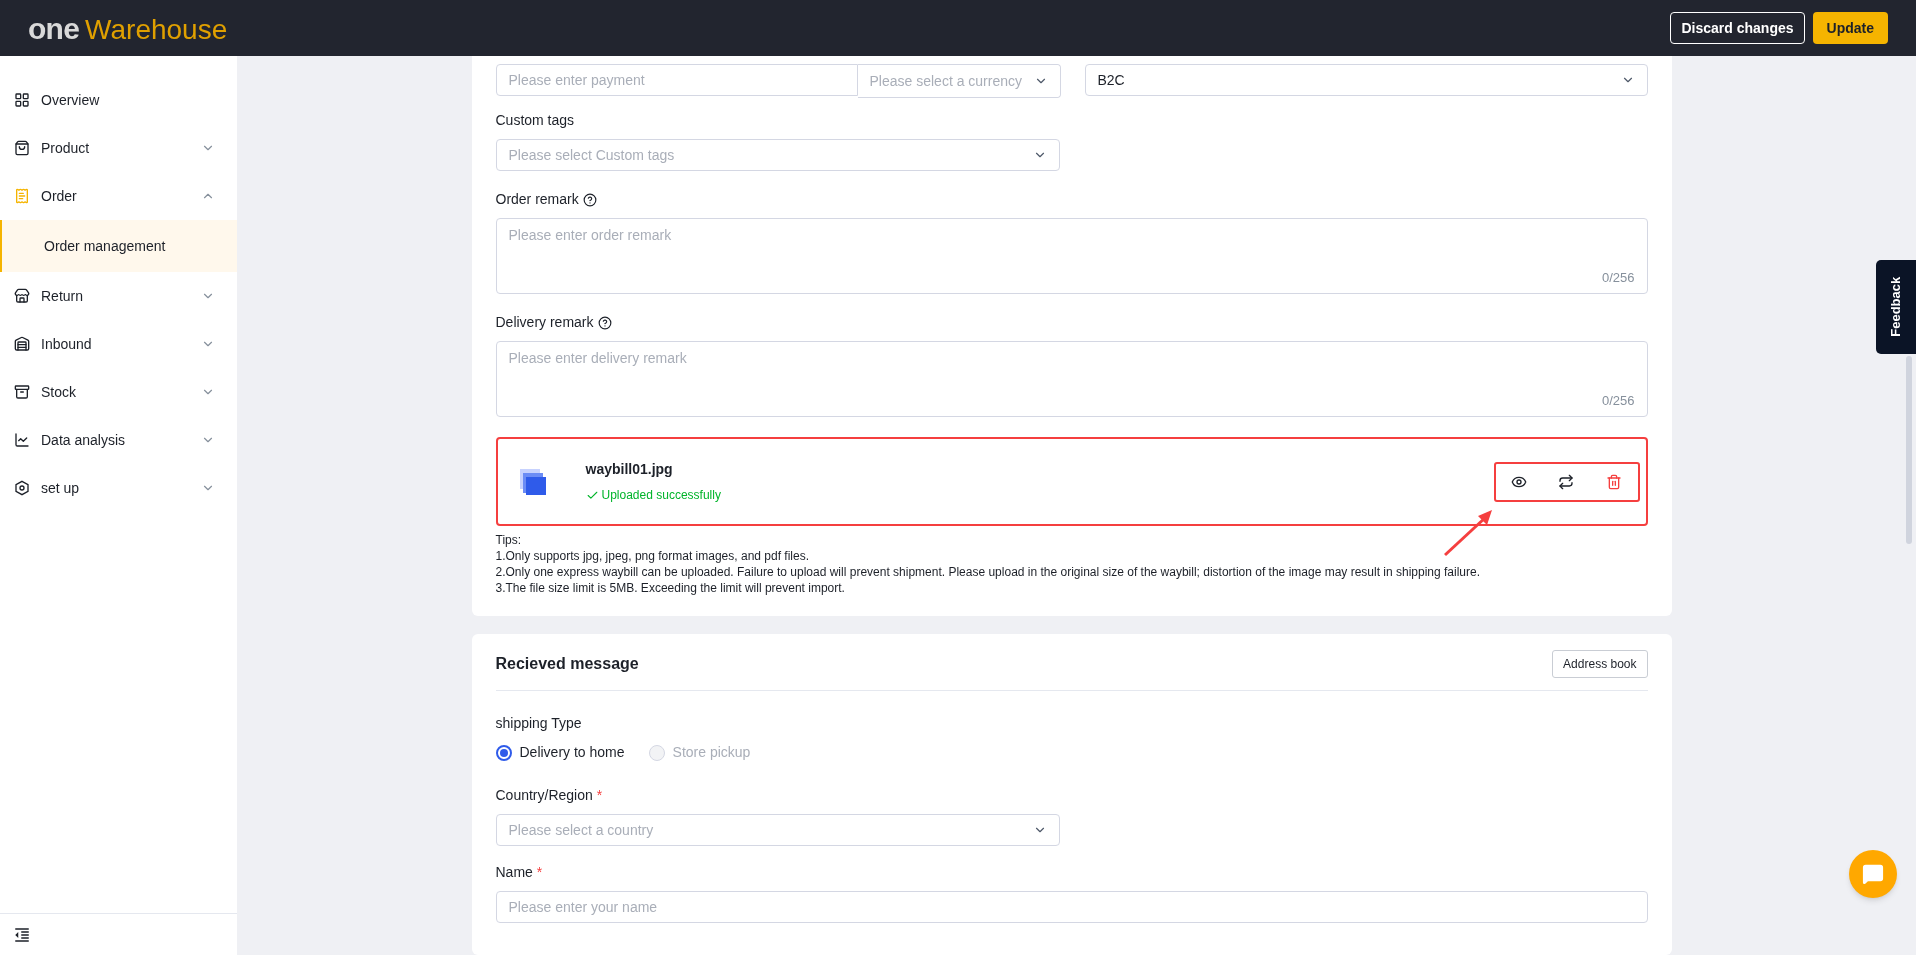 The height and width of the screenshot is (955, 1916). I want to click on receipt-icon, so click(22, 196).